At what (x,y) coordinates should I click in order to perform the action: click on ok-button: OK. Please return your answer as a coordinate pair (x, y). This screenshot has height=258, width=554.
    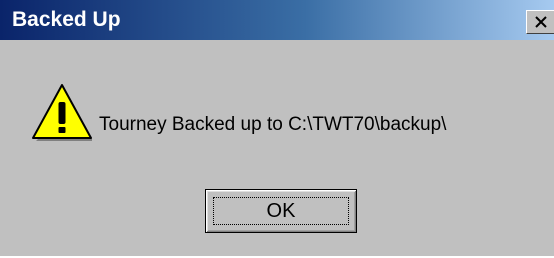
    Looking at the image, I should click on (281, 211).